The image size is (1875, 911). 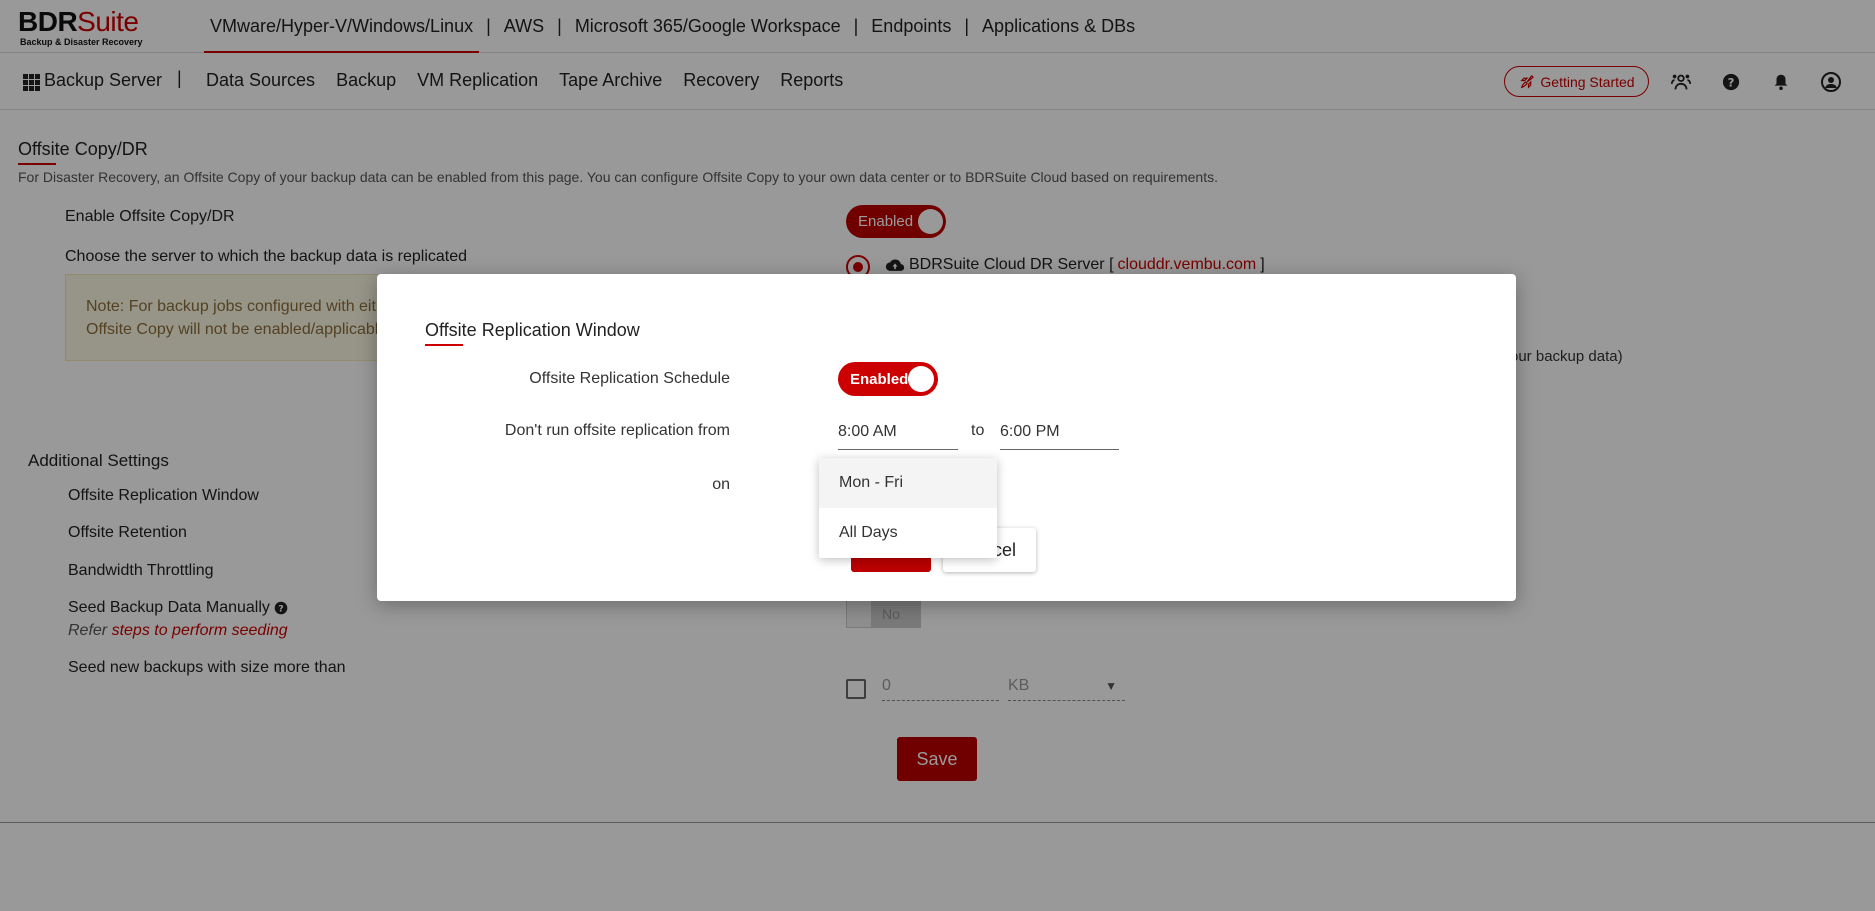 I want to click on to-label: to, so click(x=978, y=430).